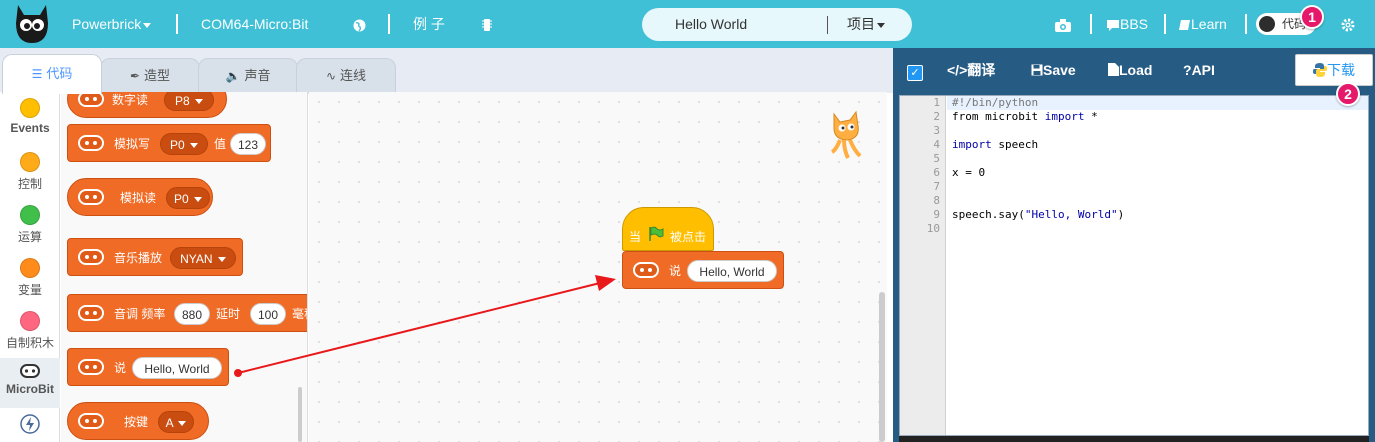 The width and height of the screenshot is (1375, 442). What do you see at coordinates (29, 343) in the screenshot?
I see `category-label: 自制积木` at bounding box center [29, 343].